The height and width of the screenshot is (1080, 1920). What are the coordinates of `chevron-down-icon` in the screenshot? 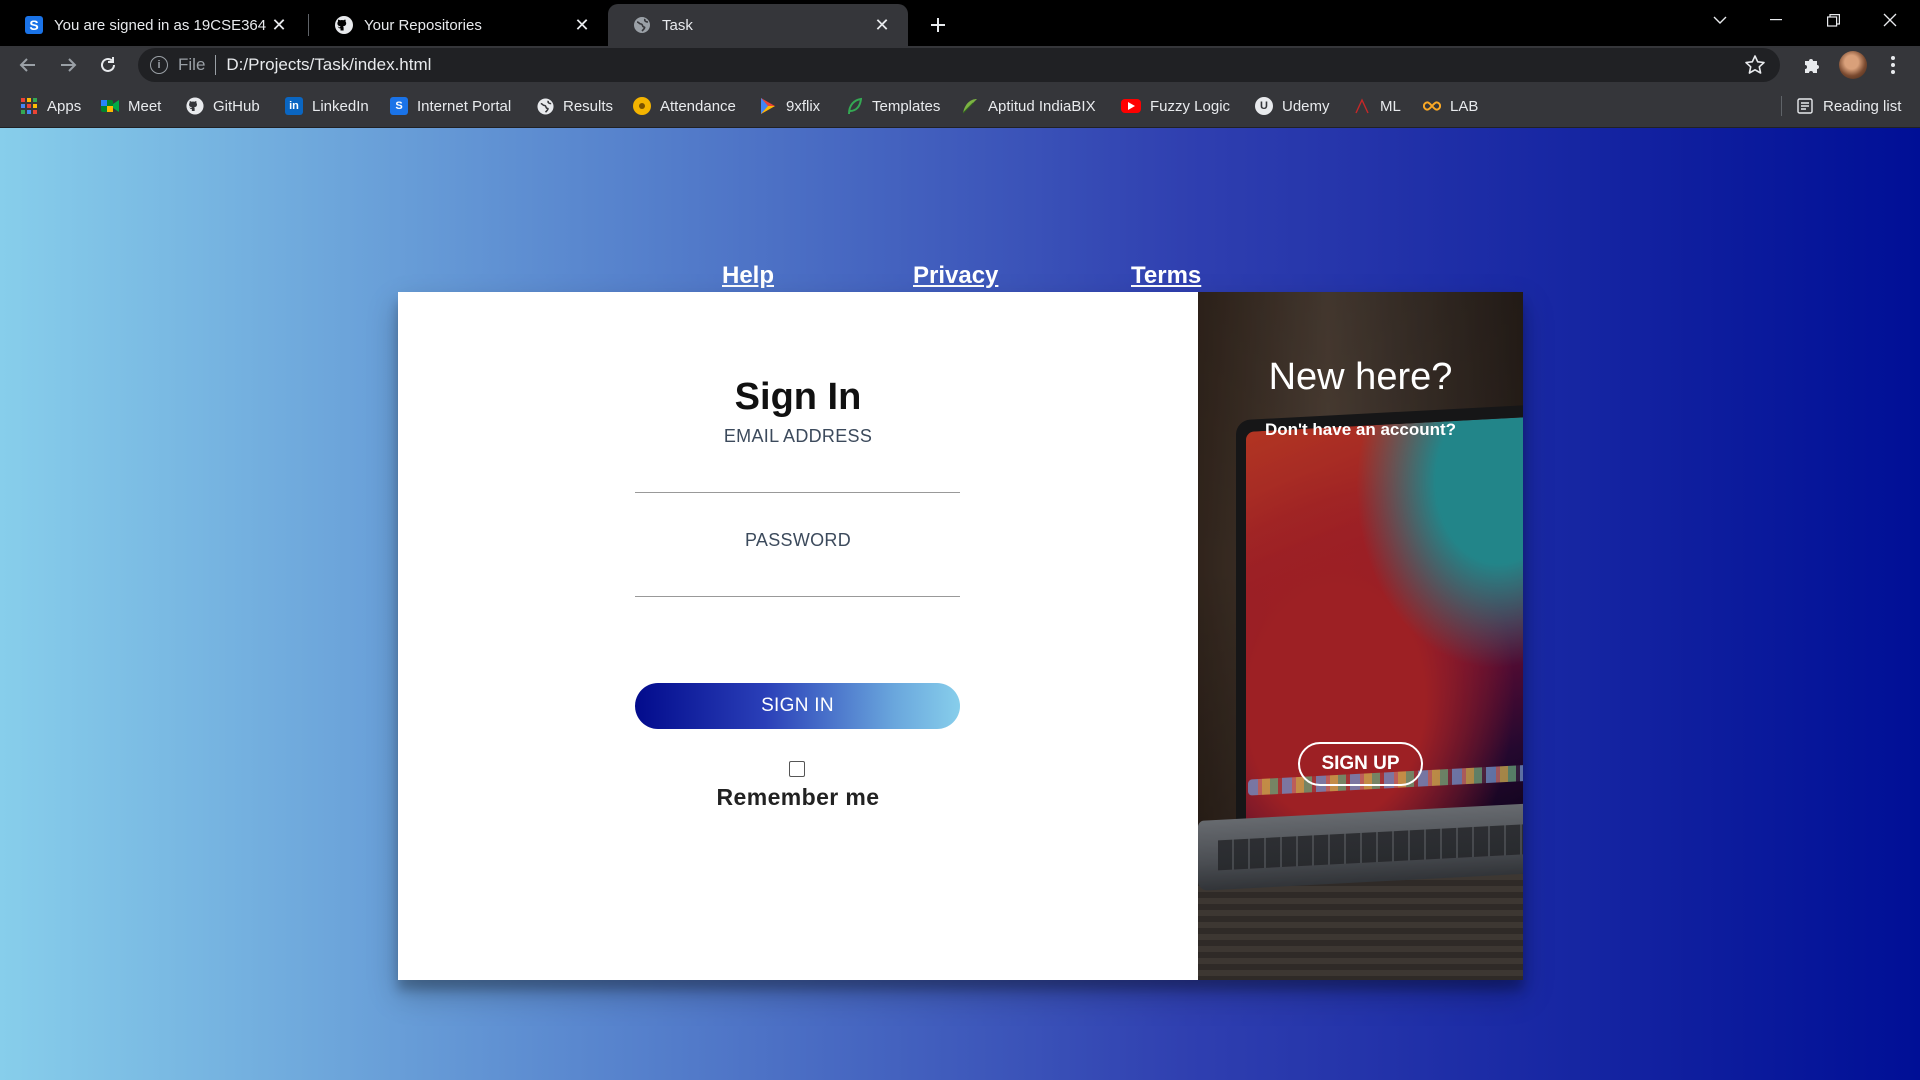 It's located at (1720, 20).